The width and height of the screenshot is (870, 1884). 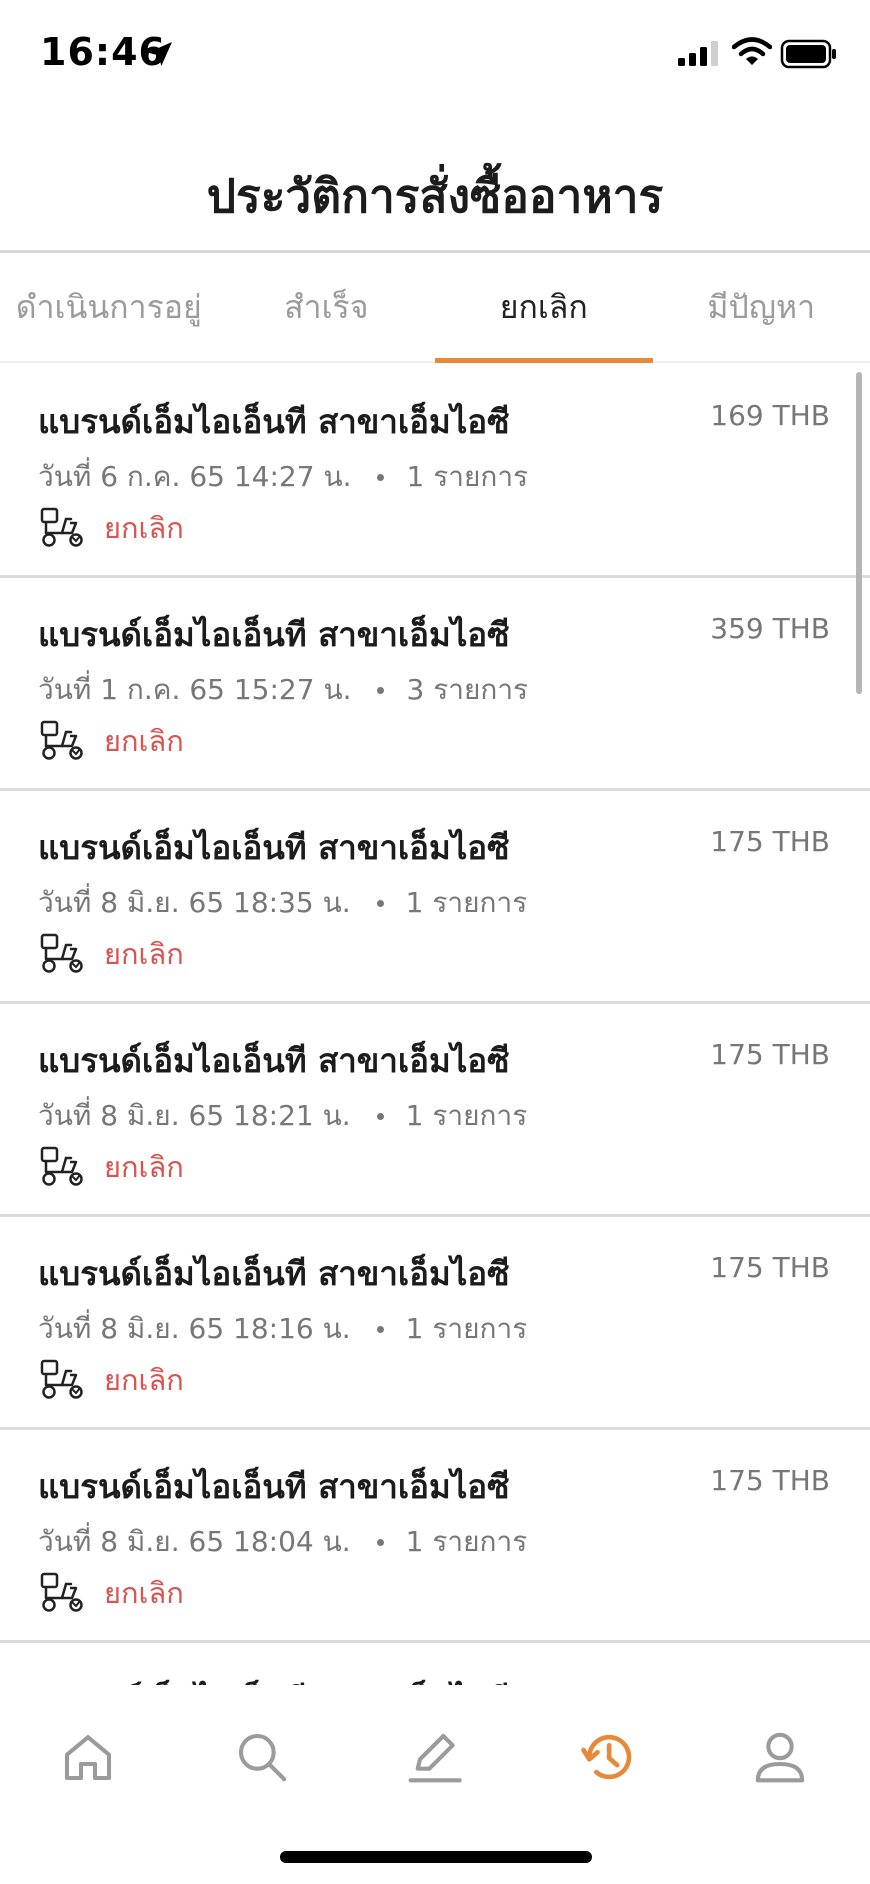 I want to click on order-price: 169 THB, so click(x=770, y=415).